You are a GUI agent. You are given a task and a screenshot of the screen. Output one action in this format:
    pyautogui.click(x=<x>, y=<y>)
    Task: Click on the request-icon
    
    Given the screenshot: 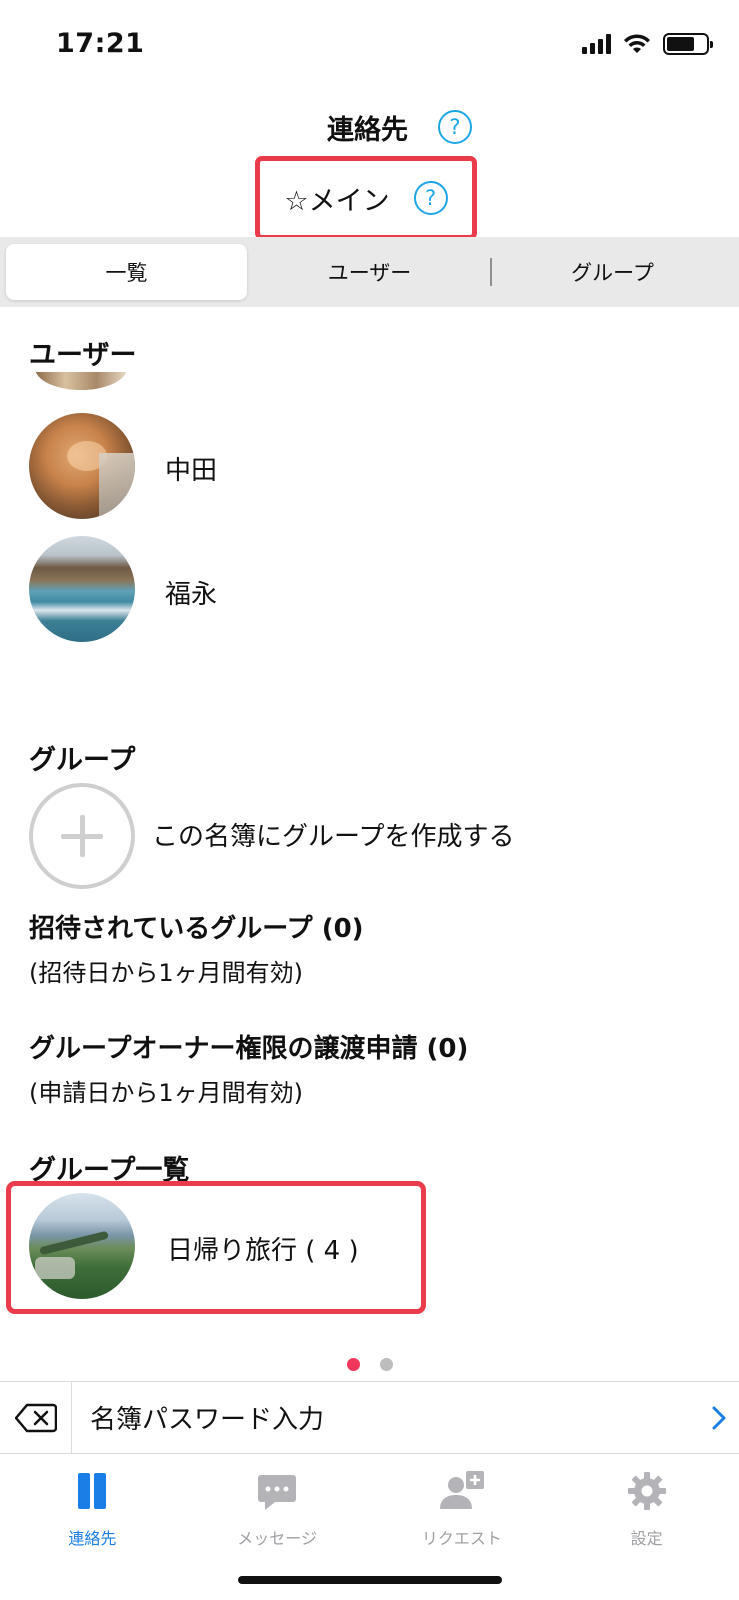 What is the action you would take?
    pyautogui.click(x=461, y=1490)
    